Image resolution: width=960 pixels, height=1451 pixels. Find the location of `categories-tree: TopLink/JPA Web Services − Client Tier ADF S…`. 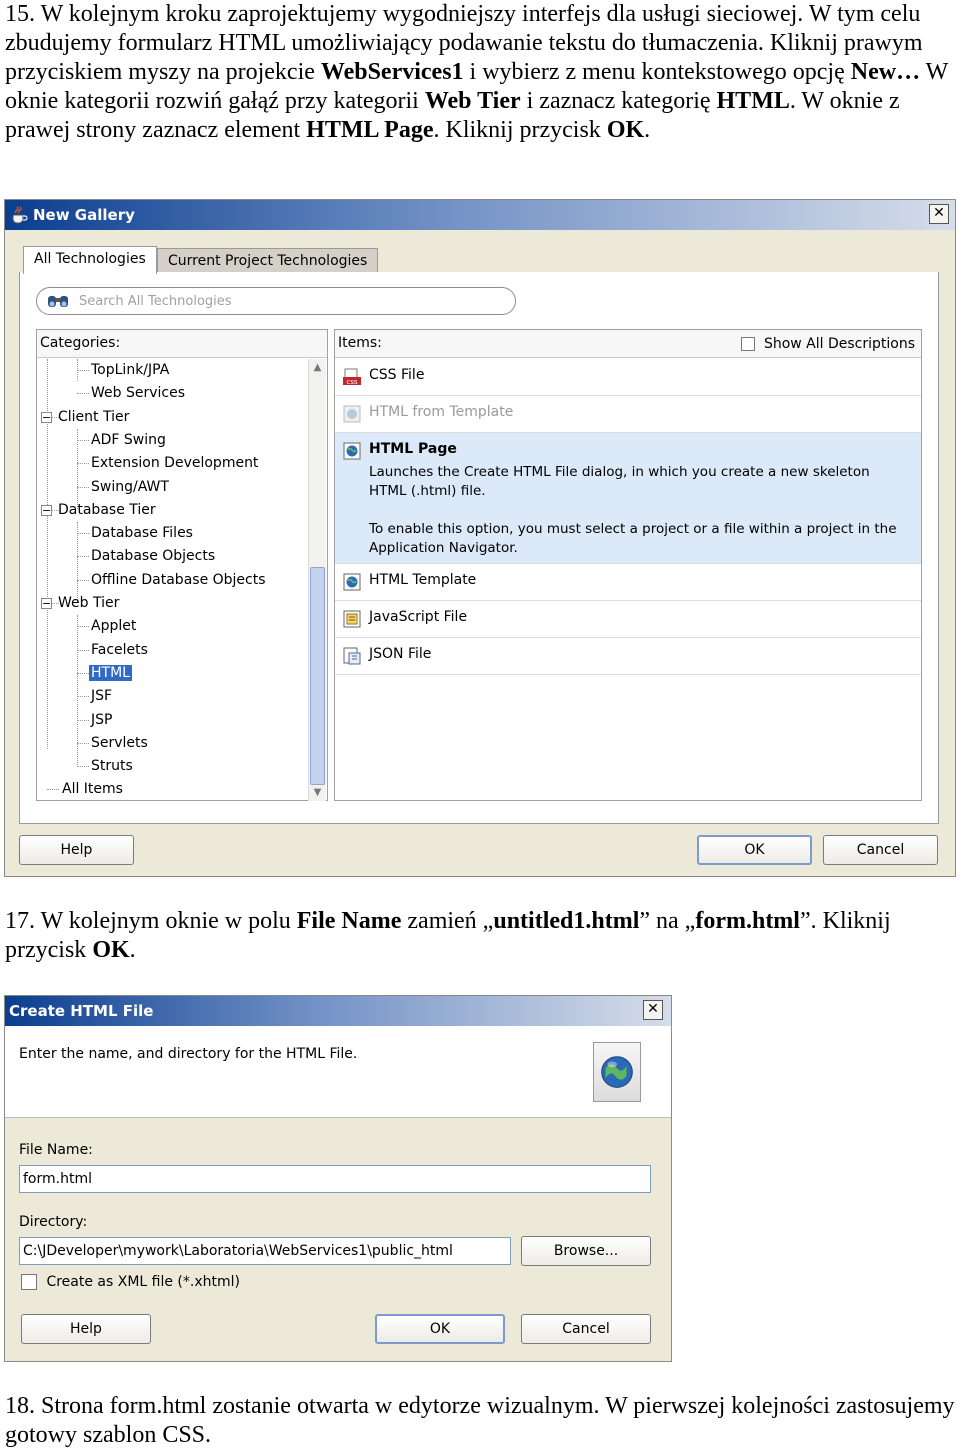

categories-tree: TopLink/JPA Web Services − Client Tier ADF S… is located at coordinates (172, 580).